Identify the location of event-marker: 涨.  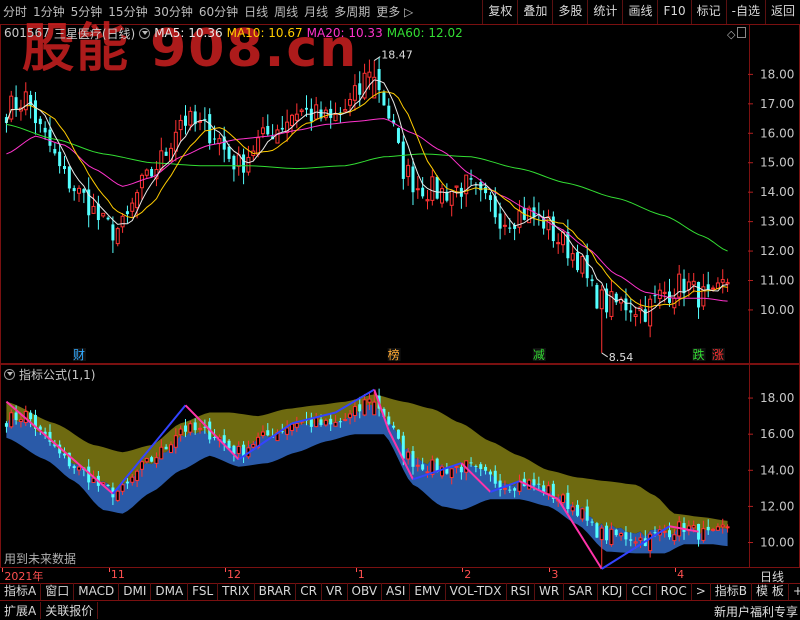
(718, 354).